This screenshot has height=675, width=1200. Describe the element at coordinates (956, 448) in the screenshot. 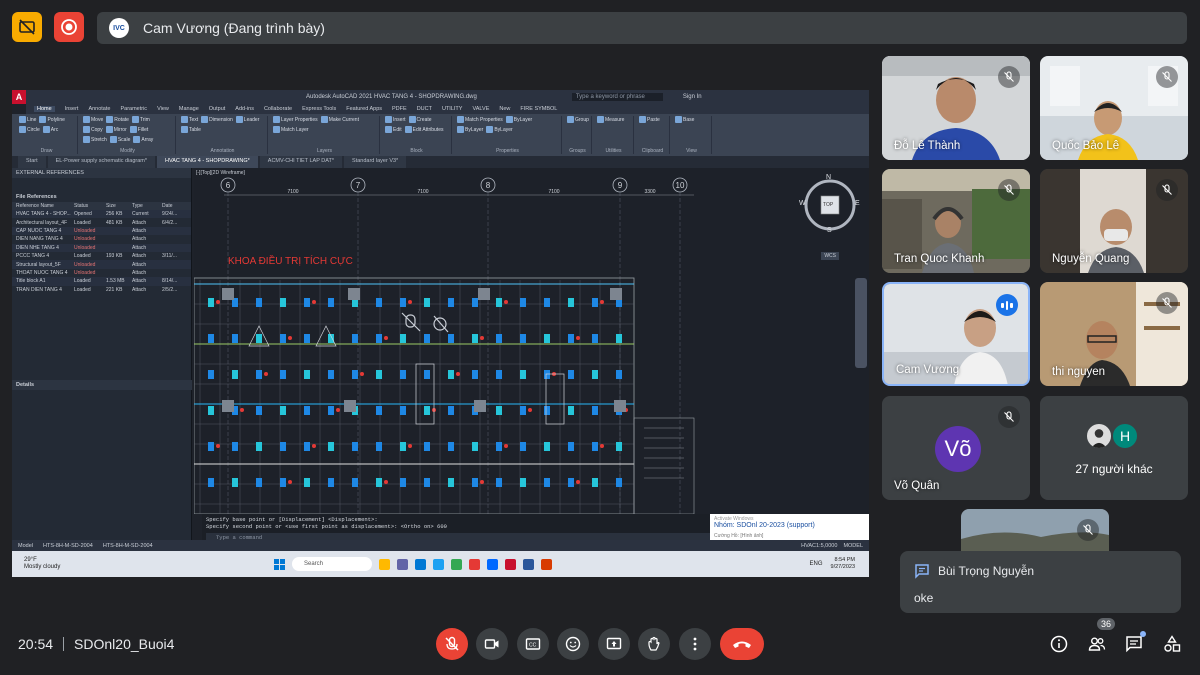

I see `participant-tile: Võ Võ Quân` at that location.